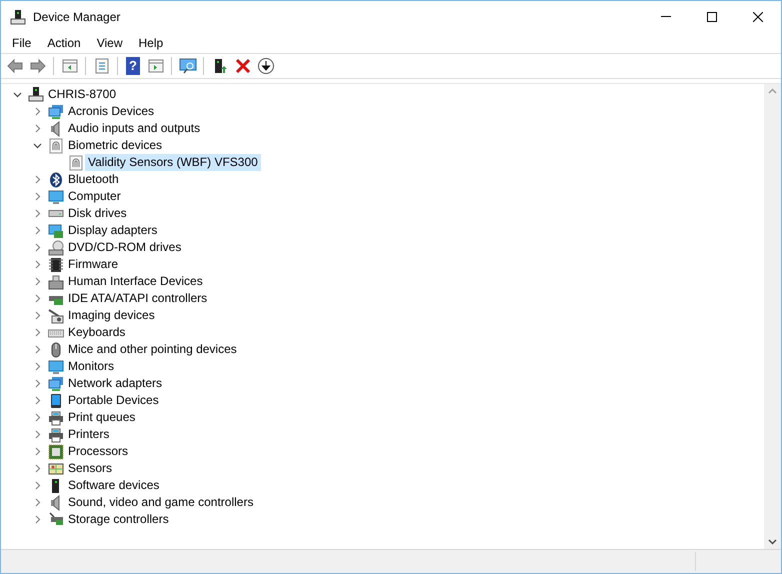 This screenshot has height=574, width=782. I want to click on menu-item: File, so click(22, 42).